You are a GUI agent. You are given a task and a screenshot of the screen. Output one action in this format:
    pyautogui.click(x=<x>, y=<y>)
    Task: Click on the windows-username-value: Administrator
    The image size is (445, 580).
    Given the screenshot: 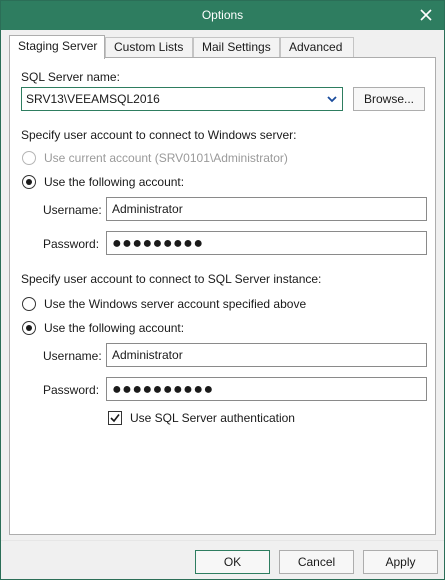 What is the action you would take?
    pyautogui.click(x=147, y=209)
    